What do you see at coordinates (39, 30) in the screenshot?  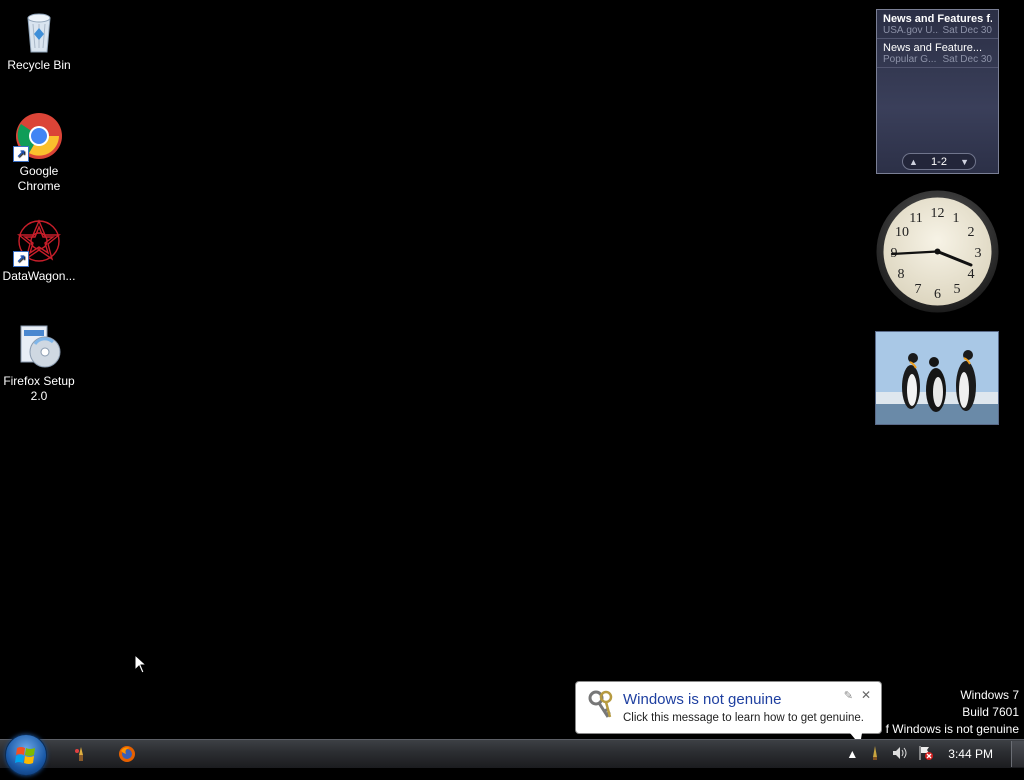 I see `recycle-bin-icon` at bounding box center [39, 30].